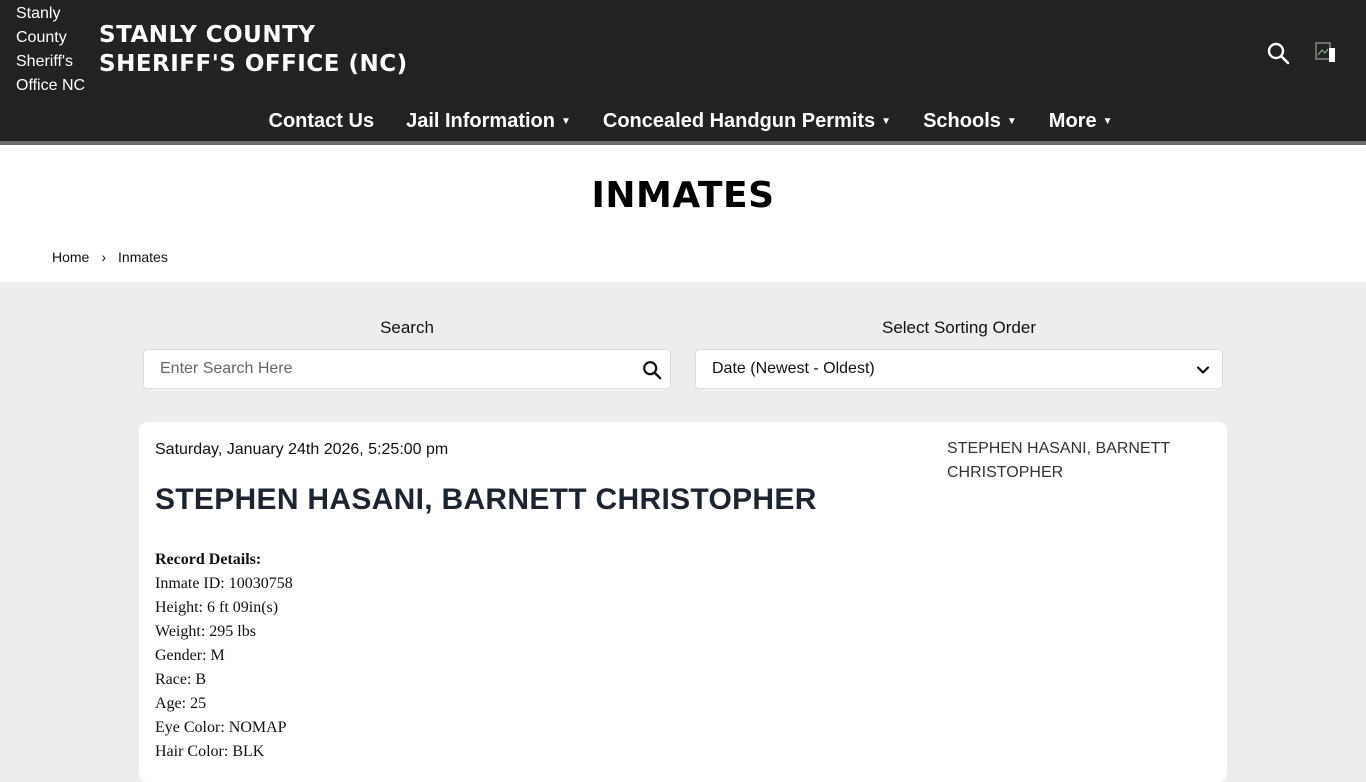 This screenshot has width=1366, height=782. What do you see at coordinates (51, 49) in the screenshot?
I see `logo-alt-text: Stanly County Sheriff's Office NC` at bounding box center [51, 49].